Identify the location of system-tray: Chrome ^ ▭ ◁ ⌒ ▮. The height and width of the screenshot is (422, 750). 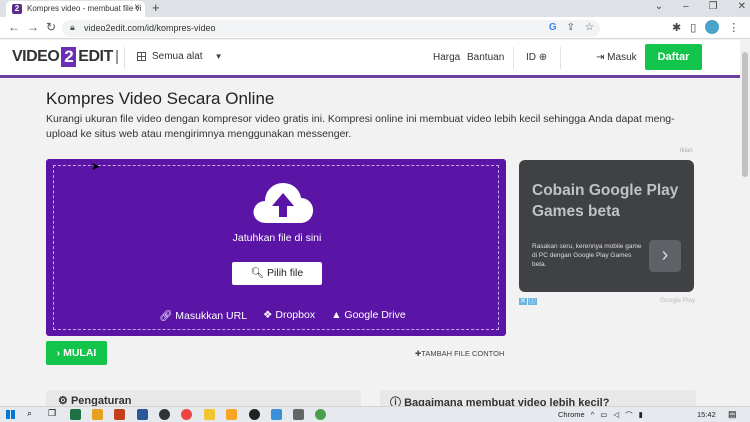
(600, 415).